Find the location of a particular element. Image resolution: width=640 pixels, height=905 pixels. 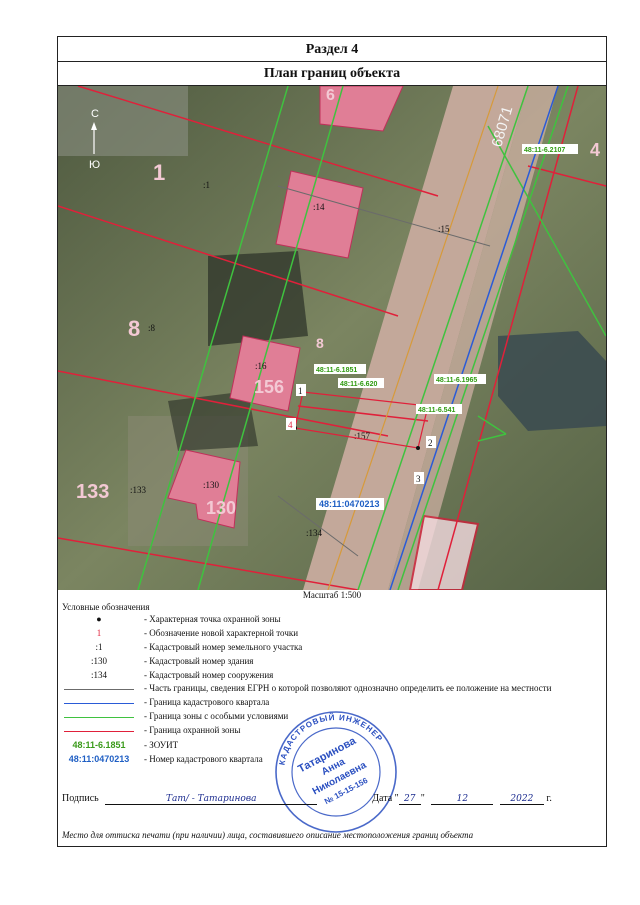

aerial-yard-patch is located at coordinates (123, 121).